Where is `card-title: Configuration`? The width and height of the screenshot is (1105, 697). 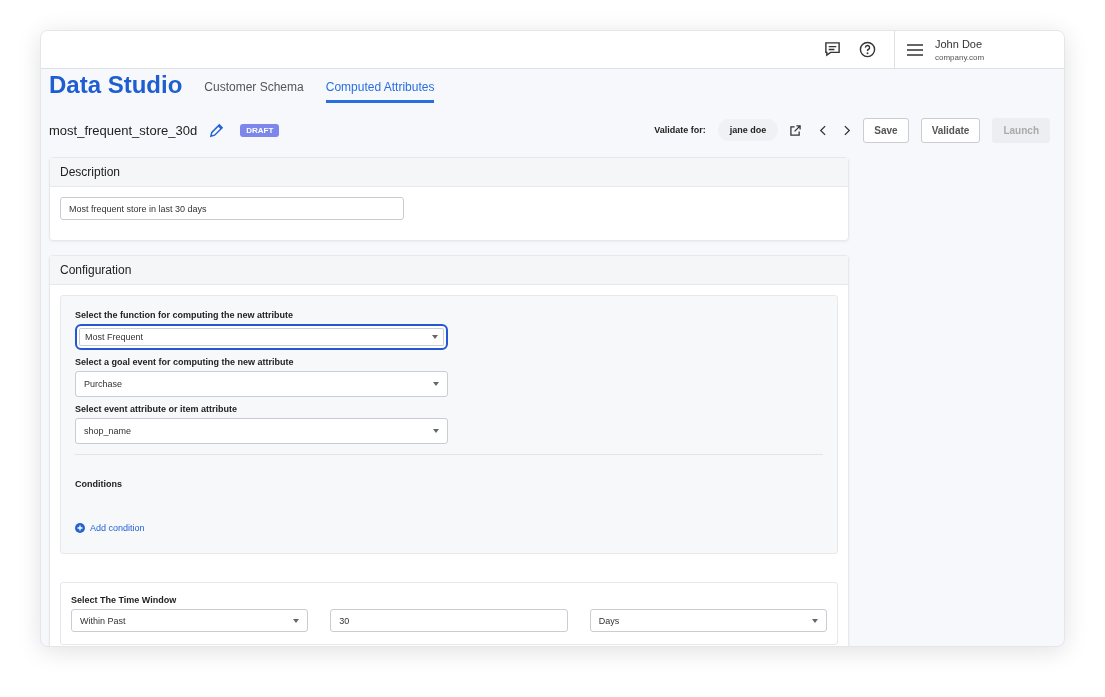
card-title: Configuration is located at coordinates (96, 270).